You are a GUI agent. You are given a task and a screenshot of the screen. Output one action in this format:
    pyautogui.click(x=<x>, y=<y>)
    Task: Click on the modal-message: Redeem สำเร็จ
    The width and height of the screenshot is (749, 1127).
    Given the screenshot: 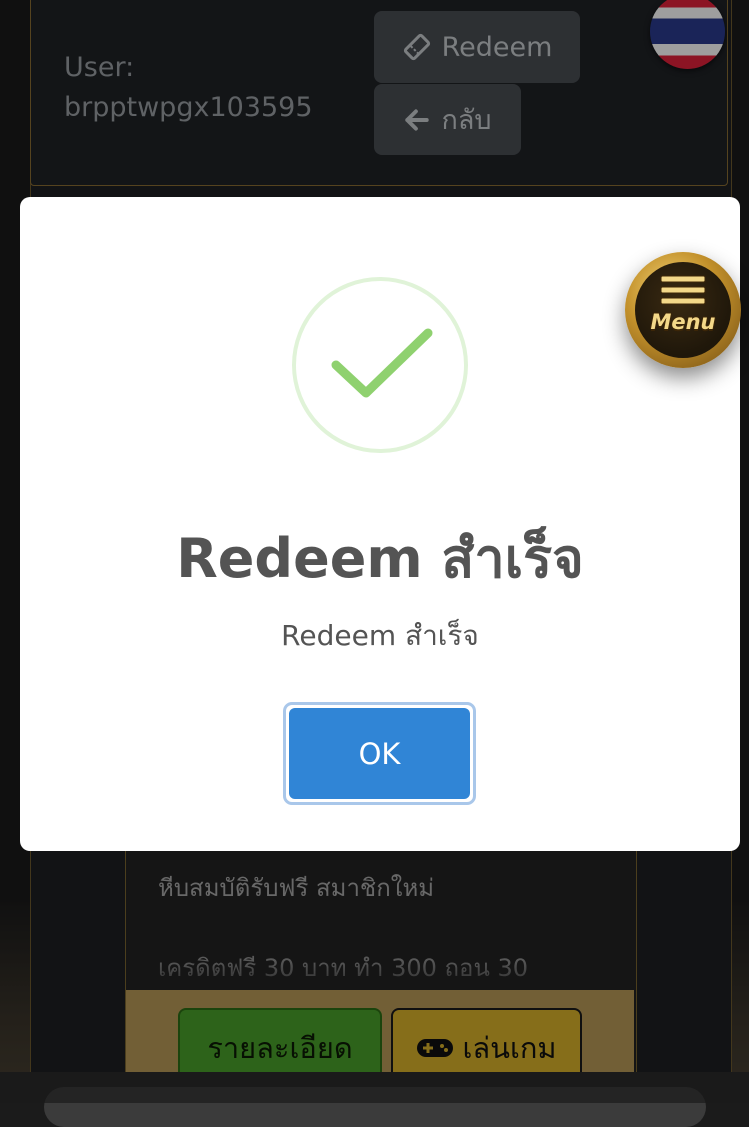 What is the action you would take?
    pyautogui.click(x=380, y=635)
    